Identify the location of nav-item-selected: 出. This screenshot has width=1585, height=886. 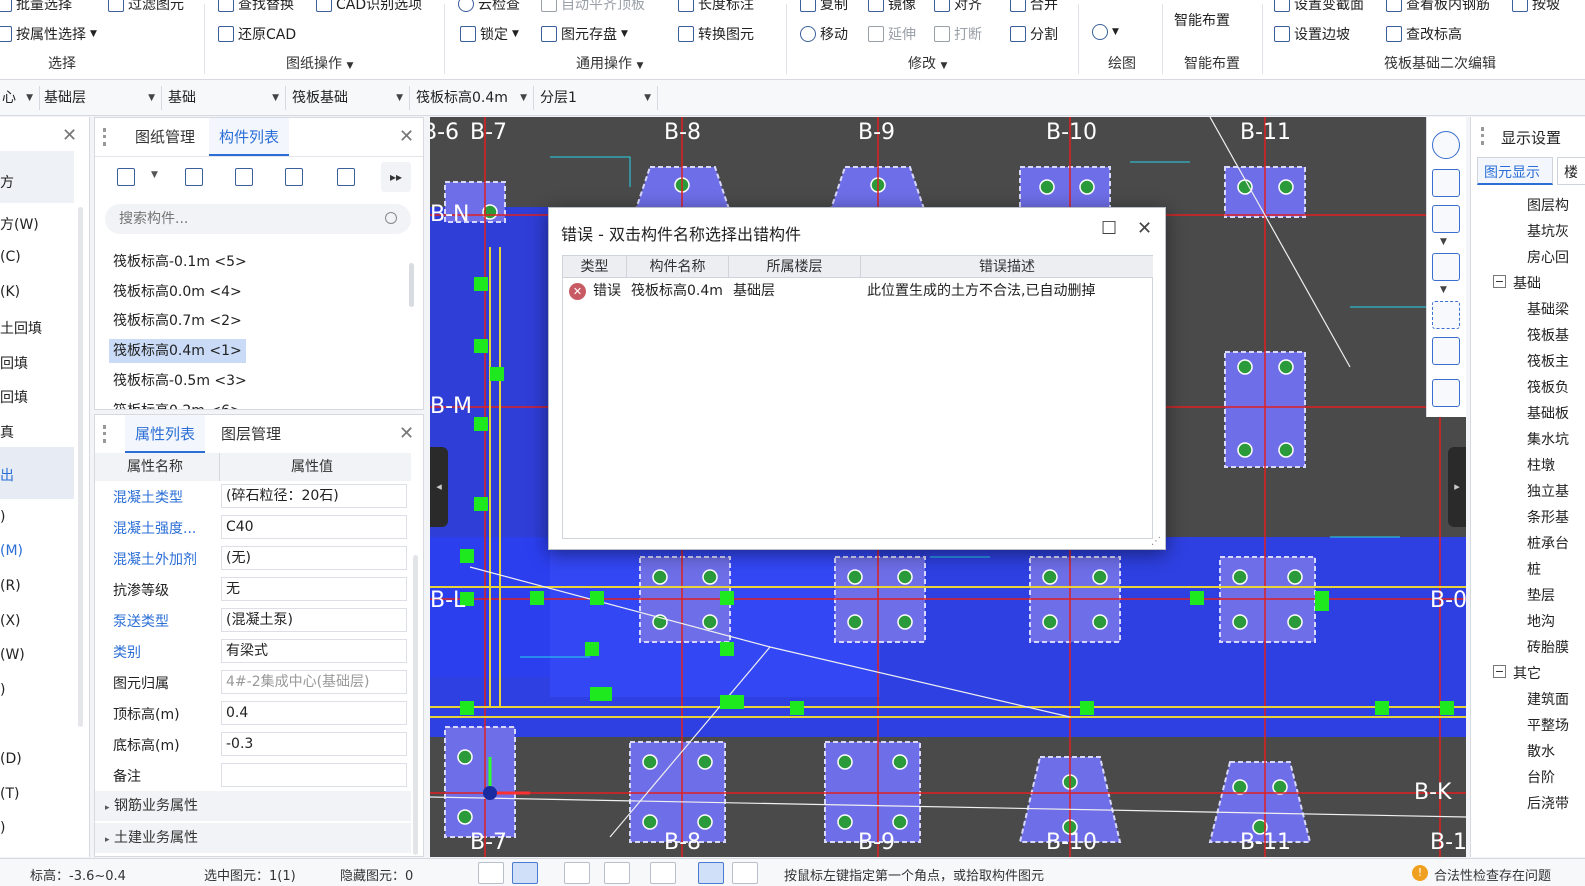
(7, 475).